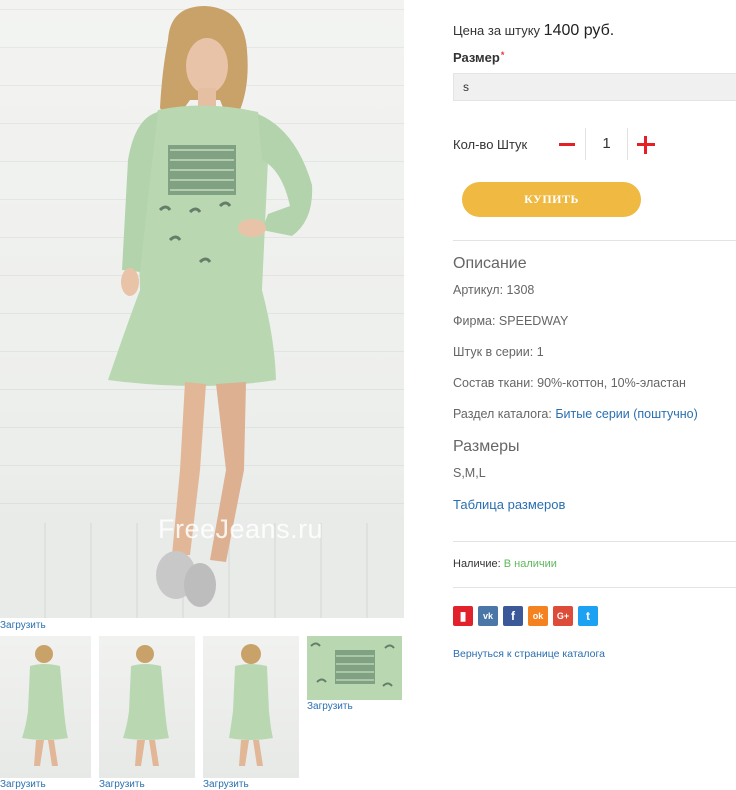 This screenshot has width=736, height=790. What do you see at coordinates (606, 144) in the screenshot?
I see `quantity-input: 1` at bounding box center [606, 144].